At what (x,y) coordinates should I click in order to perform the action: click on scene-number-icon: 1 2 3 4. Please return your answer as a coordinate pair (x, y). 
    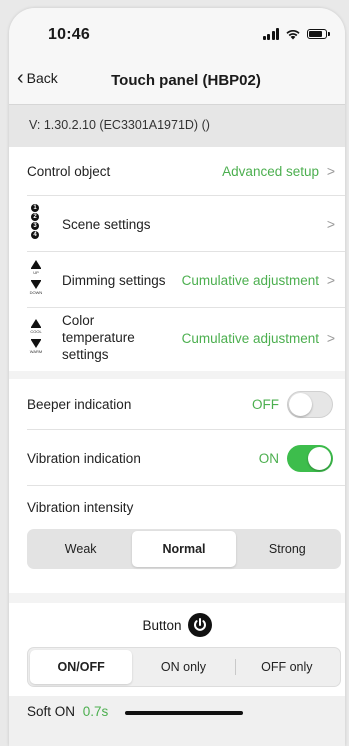
    Looking at the image, I should click on (35, 221).